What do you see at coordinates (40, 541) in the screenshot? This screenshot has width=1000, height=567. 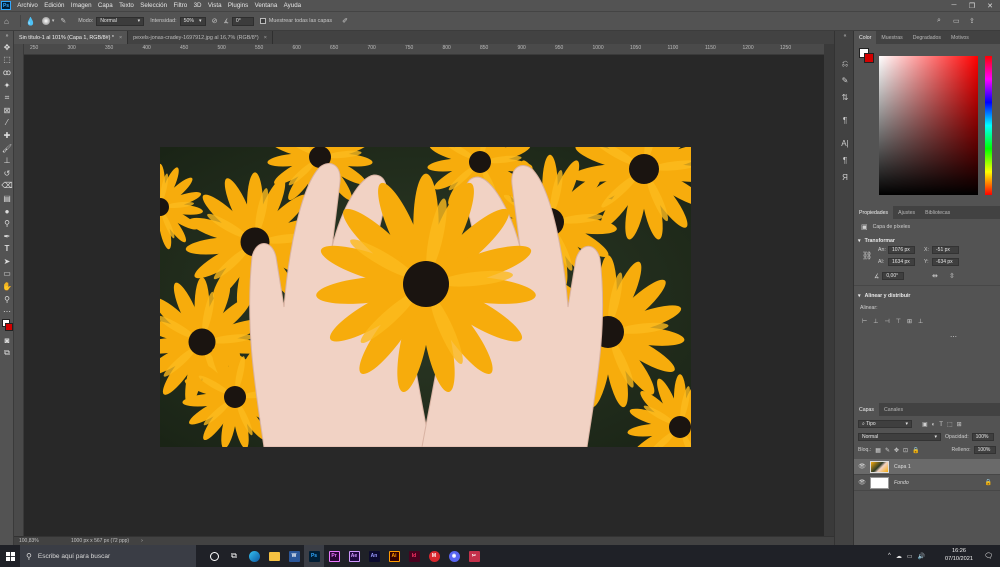 I see `zoom-level: 100,83%` at bounding box center [40, 541].